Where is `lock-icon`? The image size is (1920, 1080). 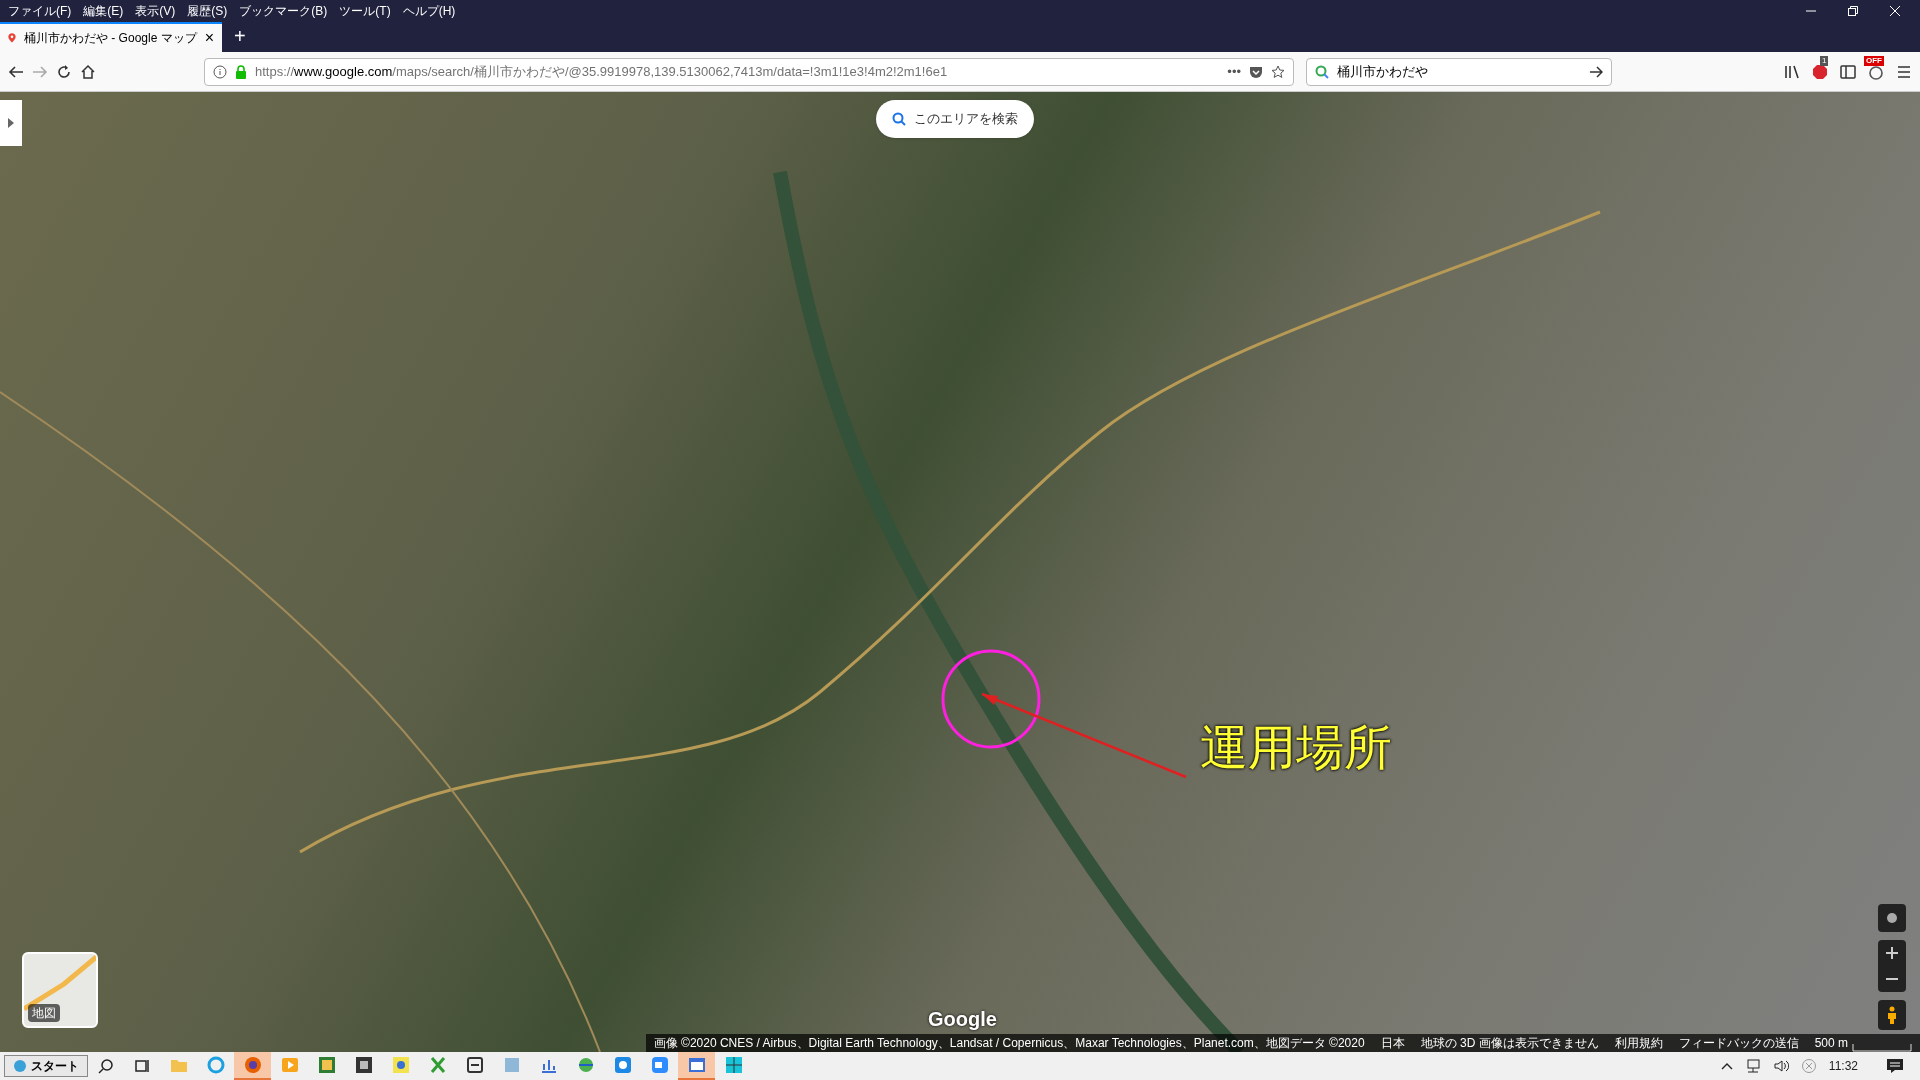
lock-icon is located at coordinates (241, 71).